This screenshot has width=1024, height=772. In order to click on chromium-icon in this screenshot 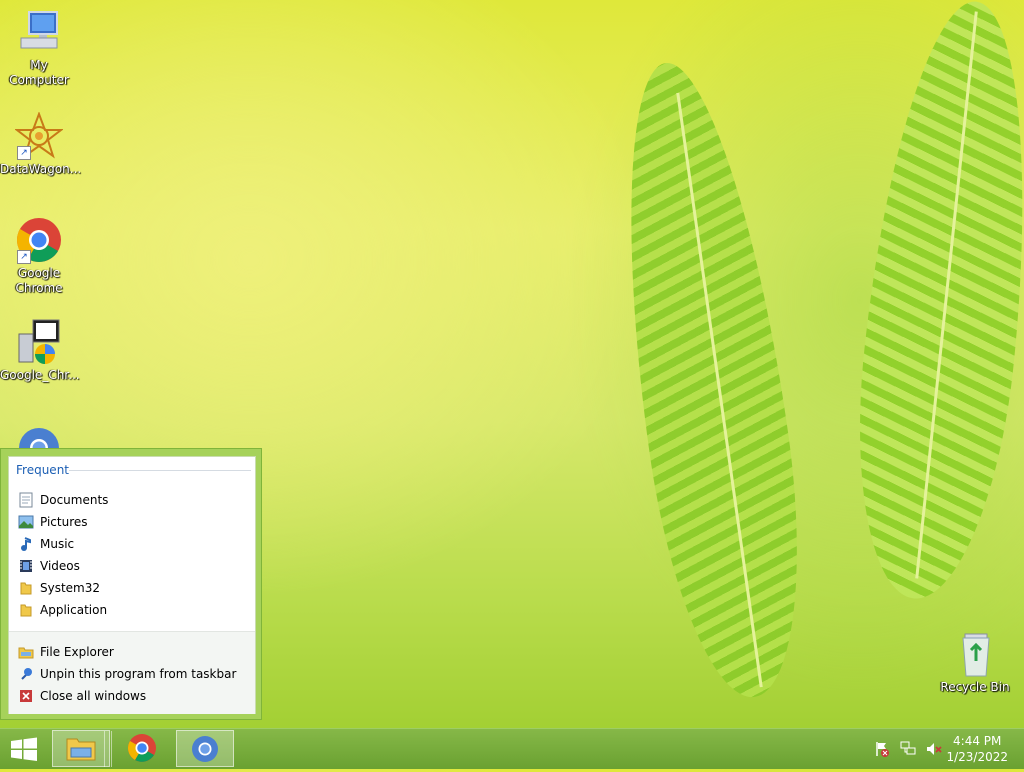, I will do `click(205, 749)`.